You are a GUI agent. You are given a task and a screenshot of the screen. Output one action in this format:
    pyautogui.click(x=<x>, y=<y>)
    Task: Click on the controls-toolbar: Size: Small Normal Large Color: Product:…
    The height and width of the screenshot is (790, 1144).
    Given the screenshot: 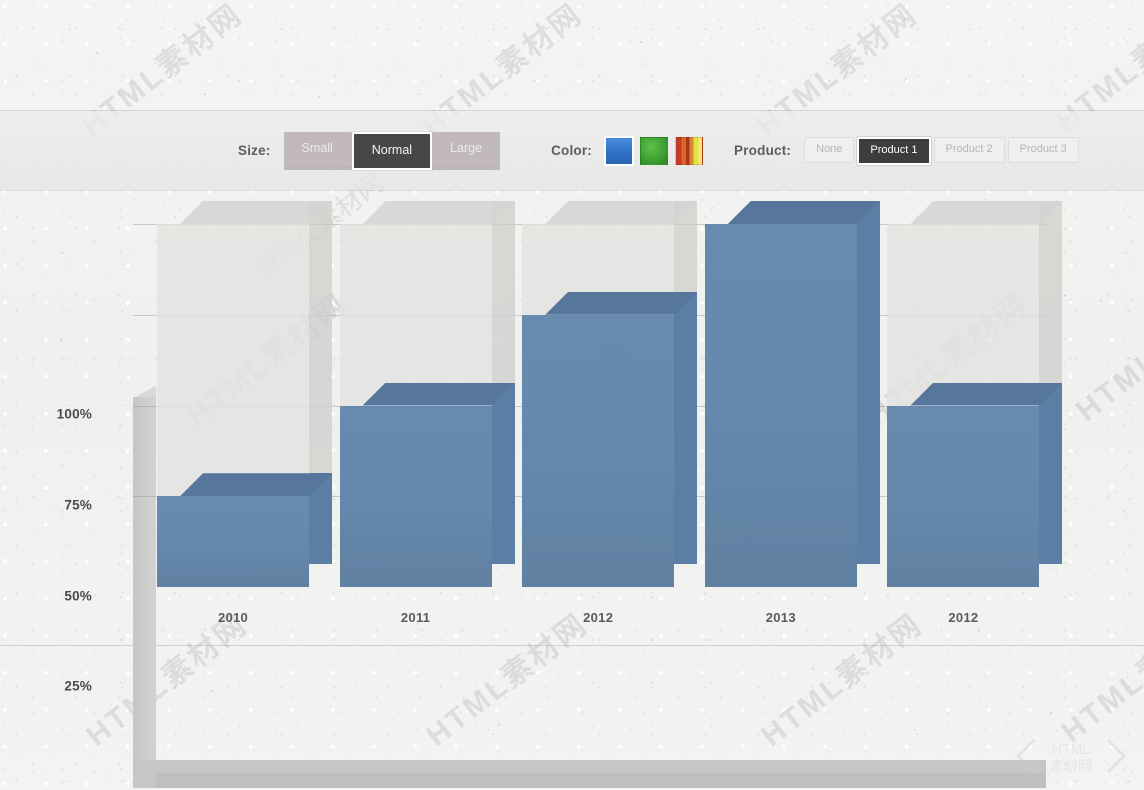 What is the action you would take?
    pyautogui.click(x=572, y=150)
    